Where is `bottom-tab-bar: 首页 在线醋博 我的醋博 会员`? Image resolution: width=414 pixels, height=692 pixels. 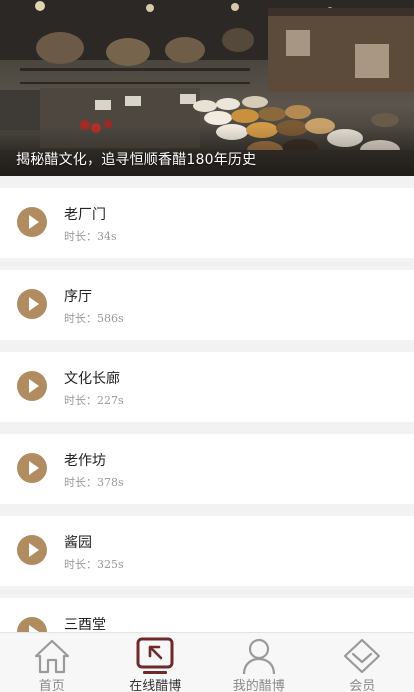 bottom-tab-bar: 首页 在线醋博 我的醋博 会员 is located at coordinates (207, 662).